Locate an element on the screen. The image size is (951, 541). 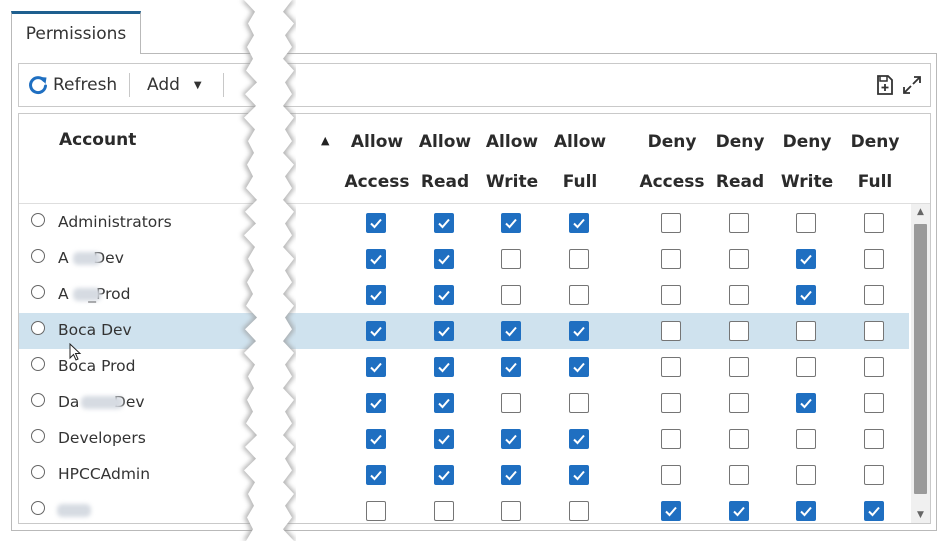
scroll-up-icon: ▲ is located at coordinates (920, 212).